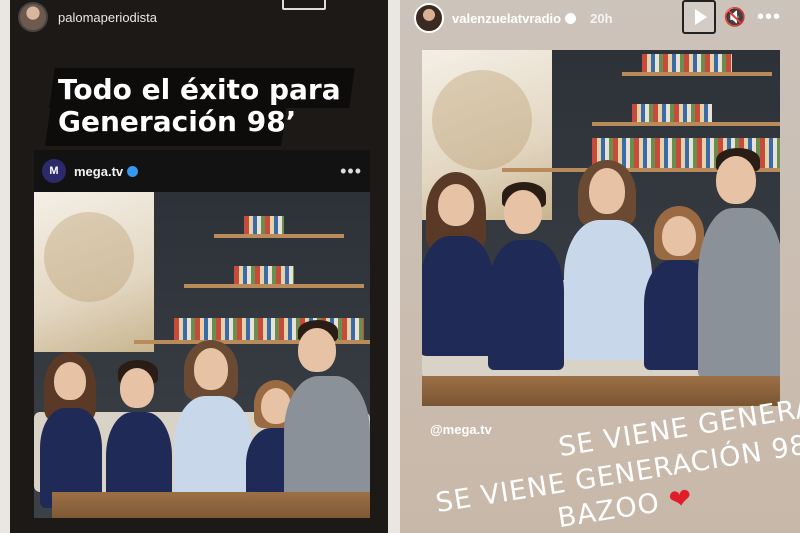 Image resolution: width=800 pixels, height=533 pixels. What do you see at coordinates (199, 89) in the screenshot?
I see `headline-line-1: Todo el éxito para` at bounding box center [199, 89].